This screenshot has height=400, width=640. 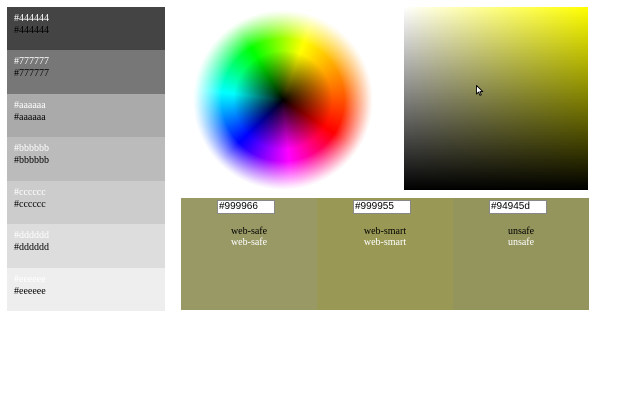 I want to click on swatch-444444: #444444 #444444, so click(x=86, y=29).